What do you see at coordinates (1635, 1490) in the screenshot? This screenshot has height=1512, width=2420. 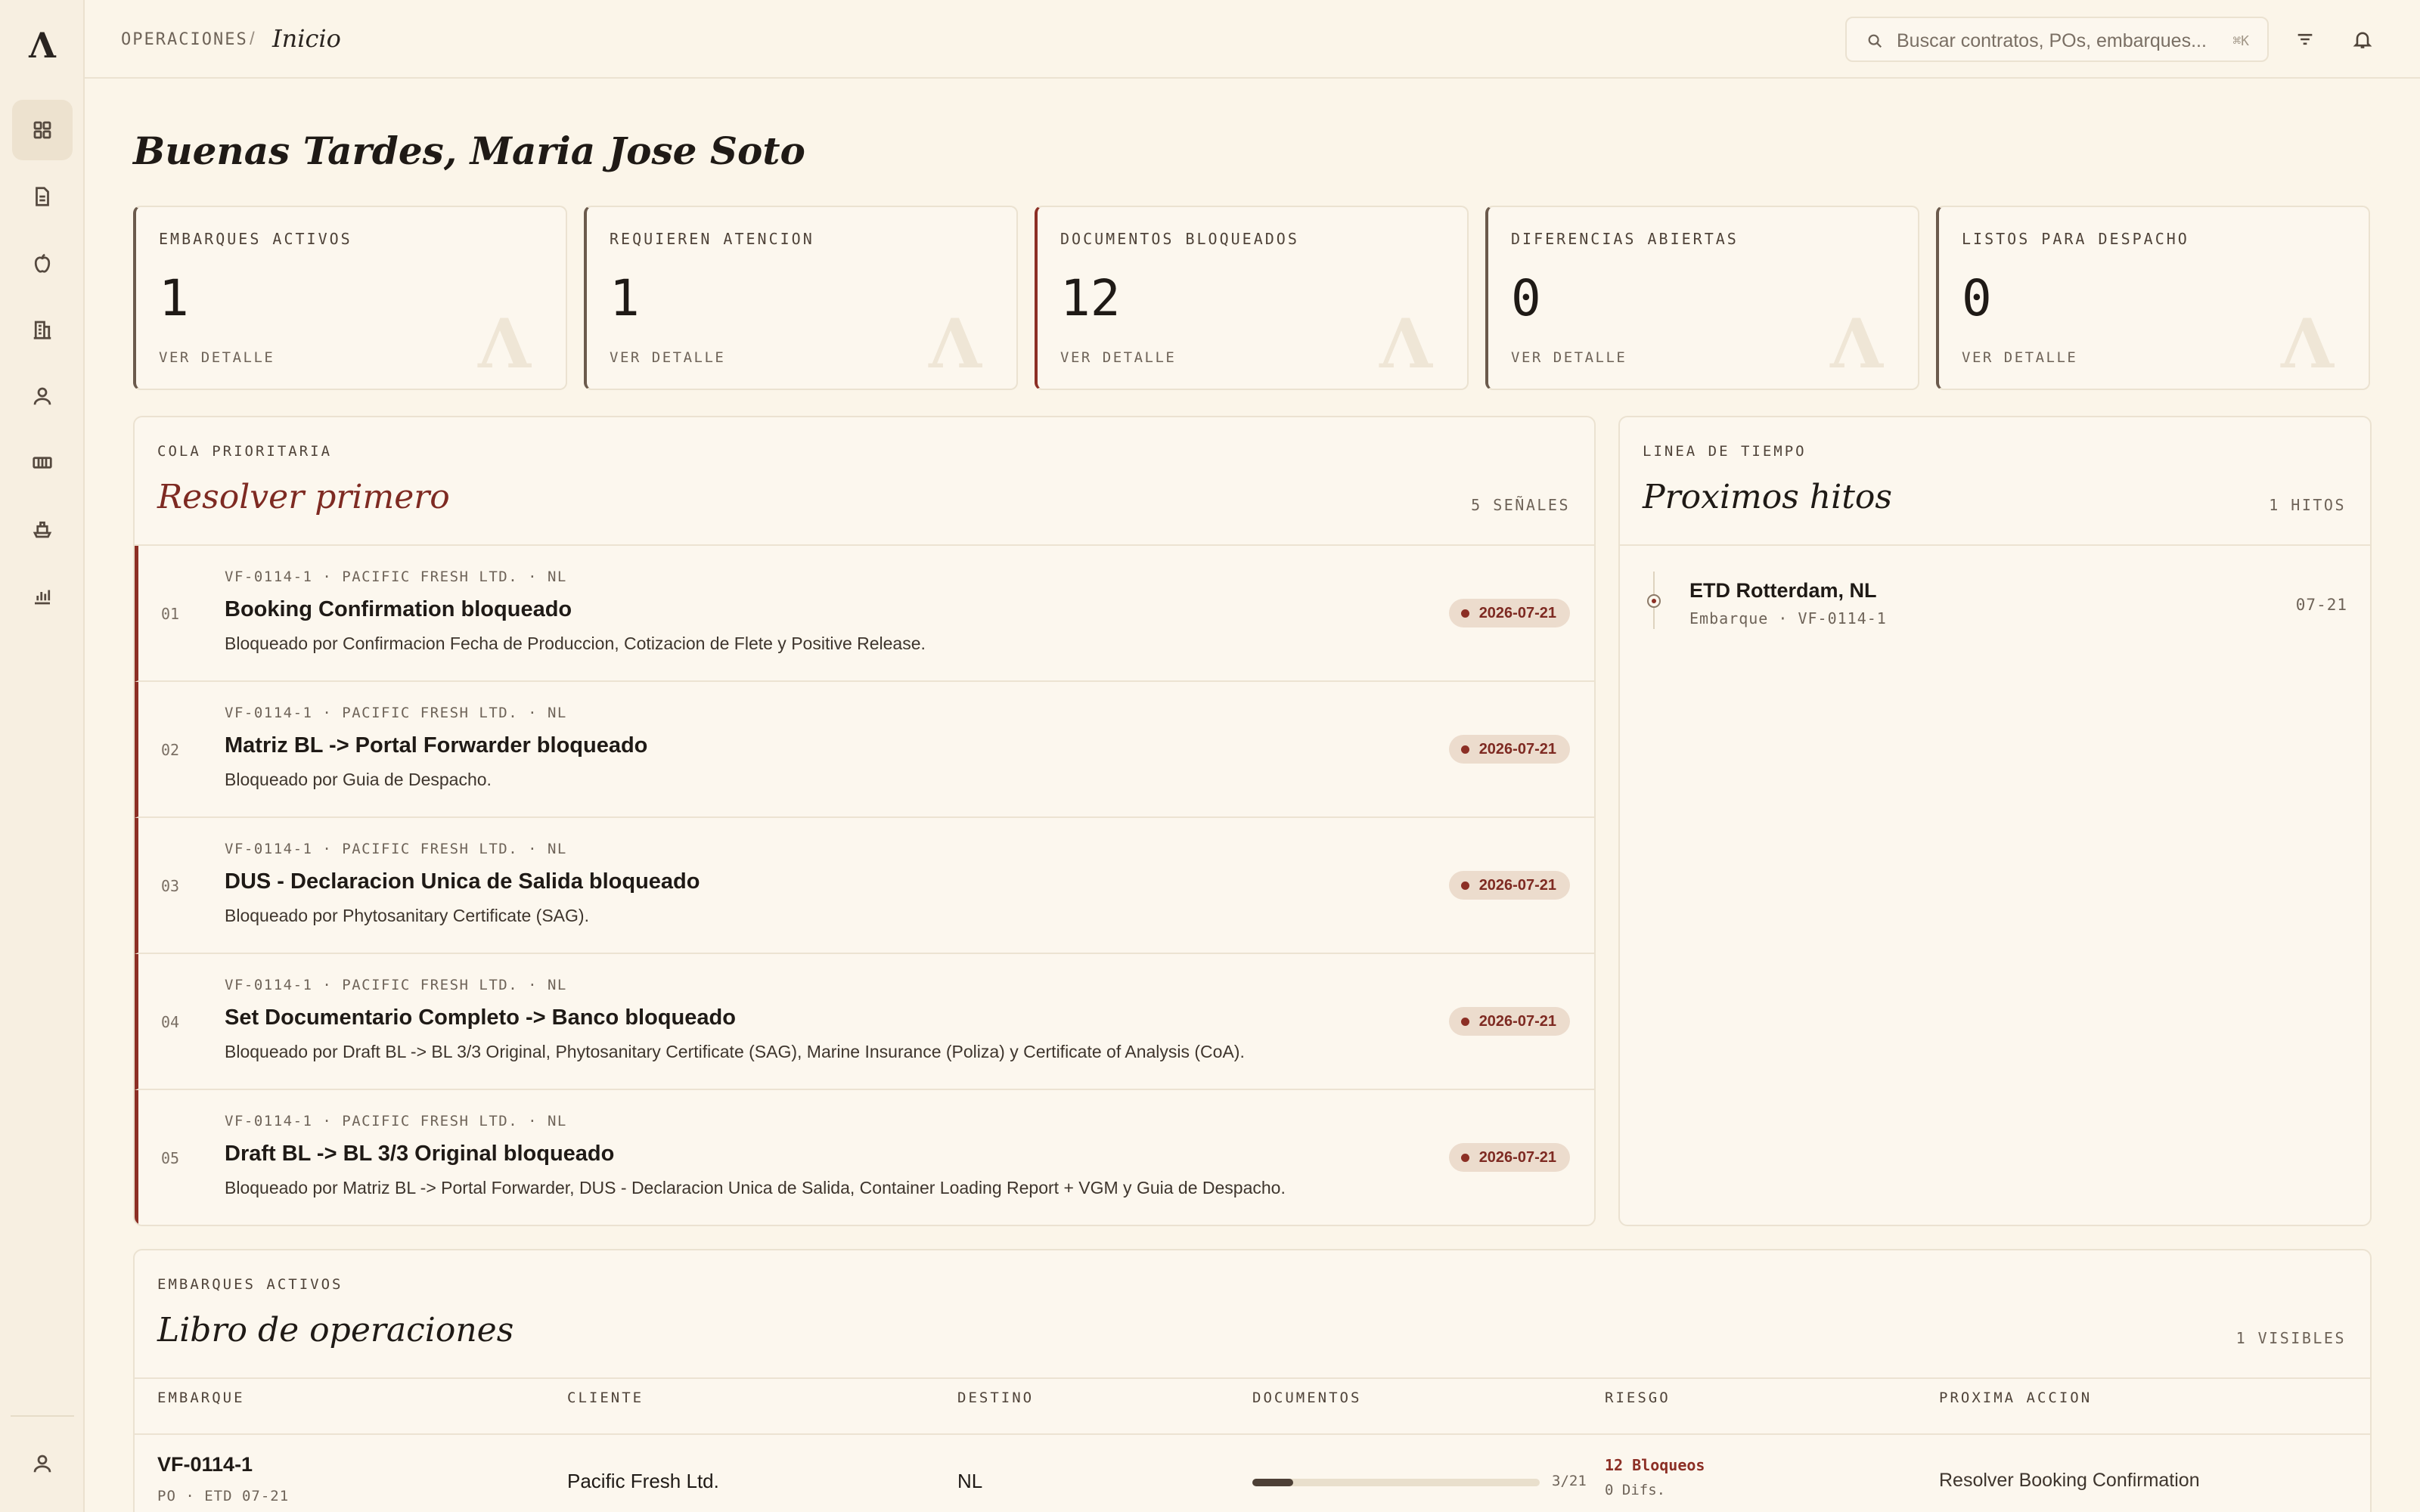 I see `risk-differences: 0 Difs.` at bounding box center [1635, 1490].